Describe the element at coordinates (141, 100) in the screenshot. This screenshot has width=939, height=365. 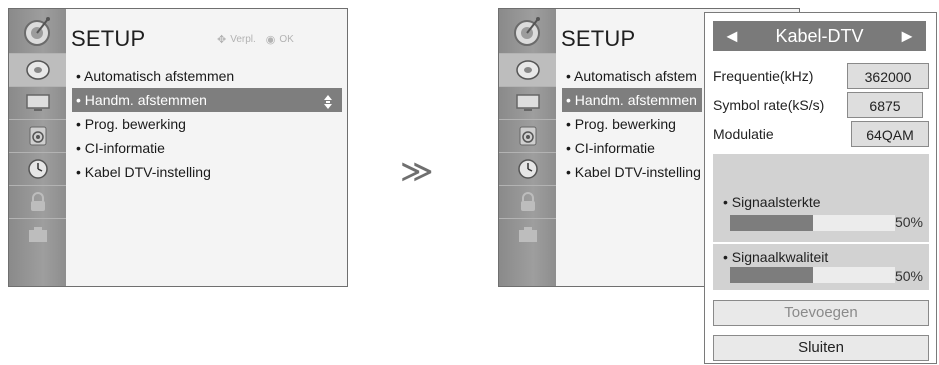
I see `menu-item-label: • Handm. afstemmen` at that location.